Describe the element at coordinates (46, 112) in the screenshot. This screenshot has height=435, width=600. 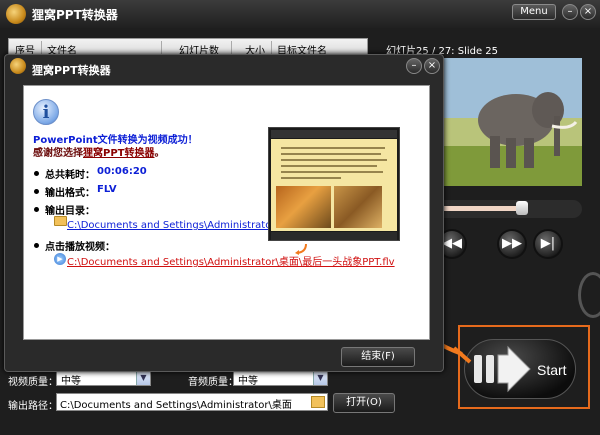
I see `info-icon: i` at that location.